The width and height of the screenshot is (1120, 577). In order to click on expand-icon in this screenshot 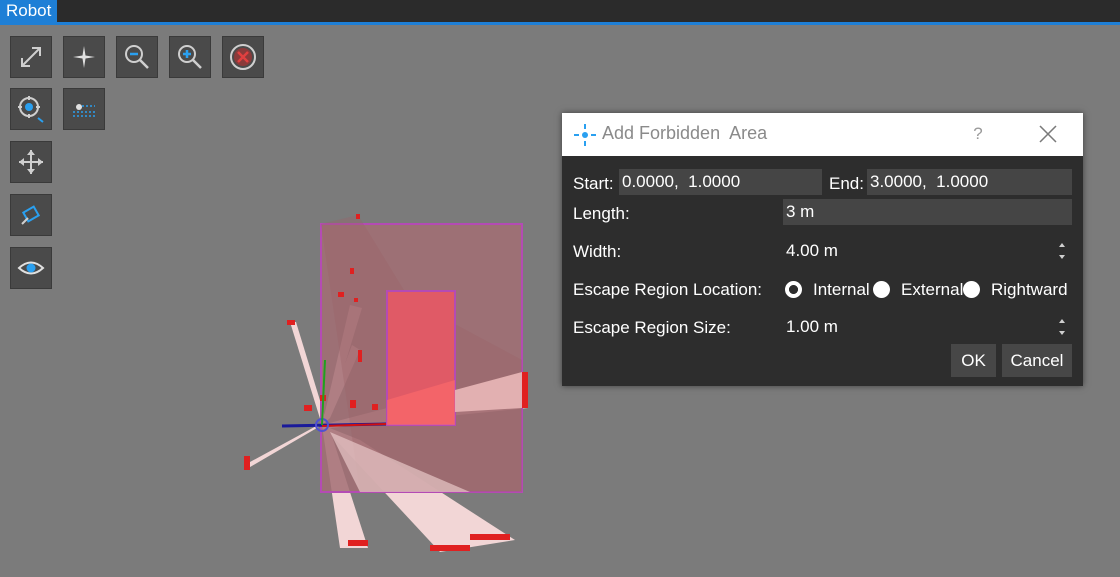, I will do `click(31, 57)`.